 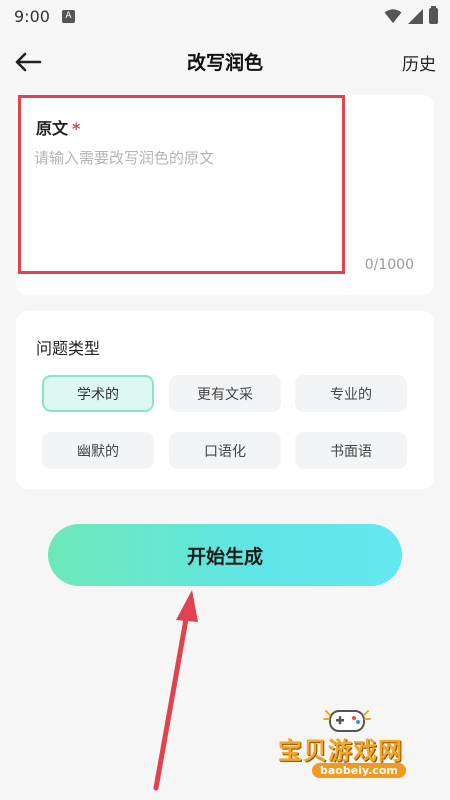 I want to click on required-mark: *, so click(x=76, y=128).